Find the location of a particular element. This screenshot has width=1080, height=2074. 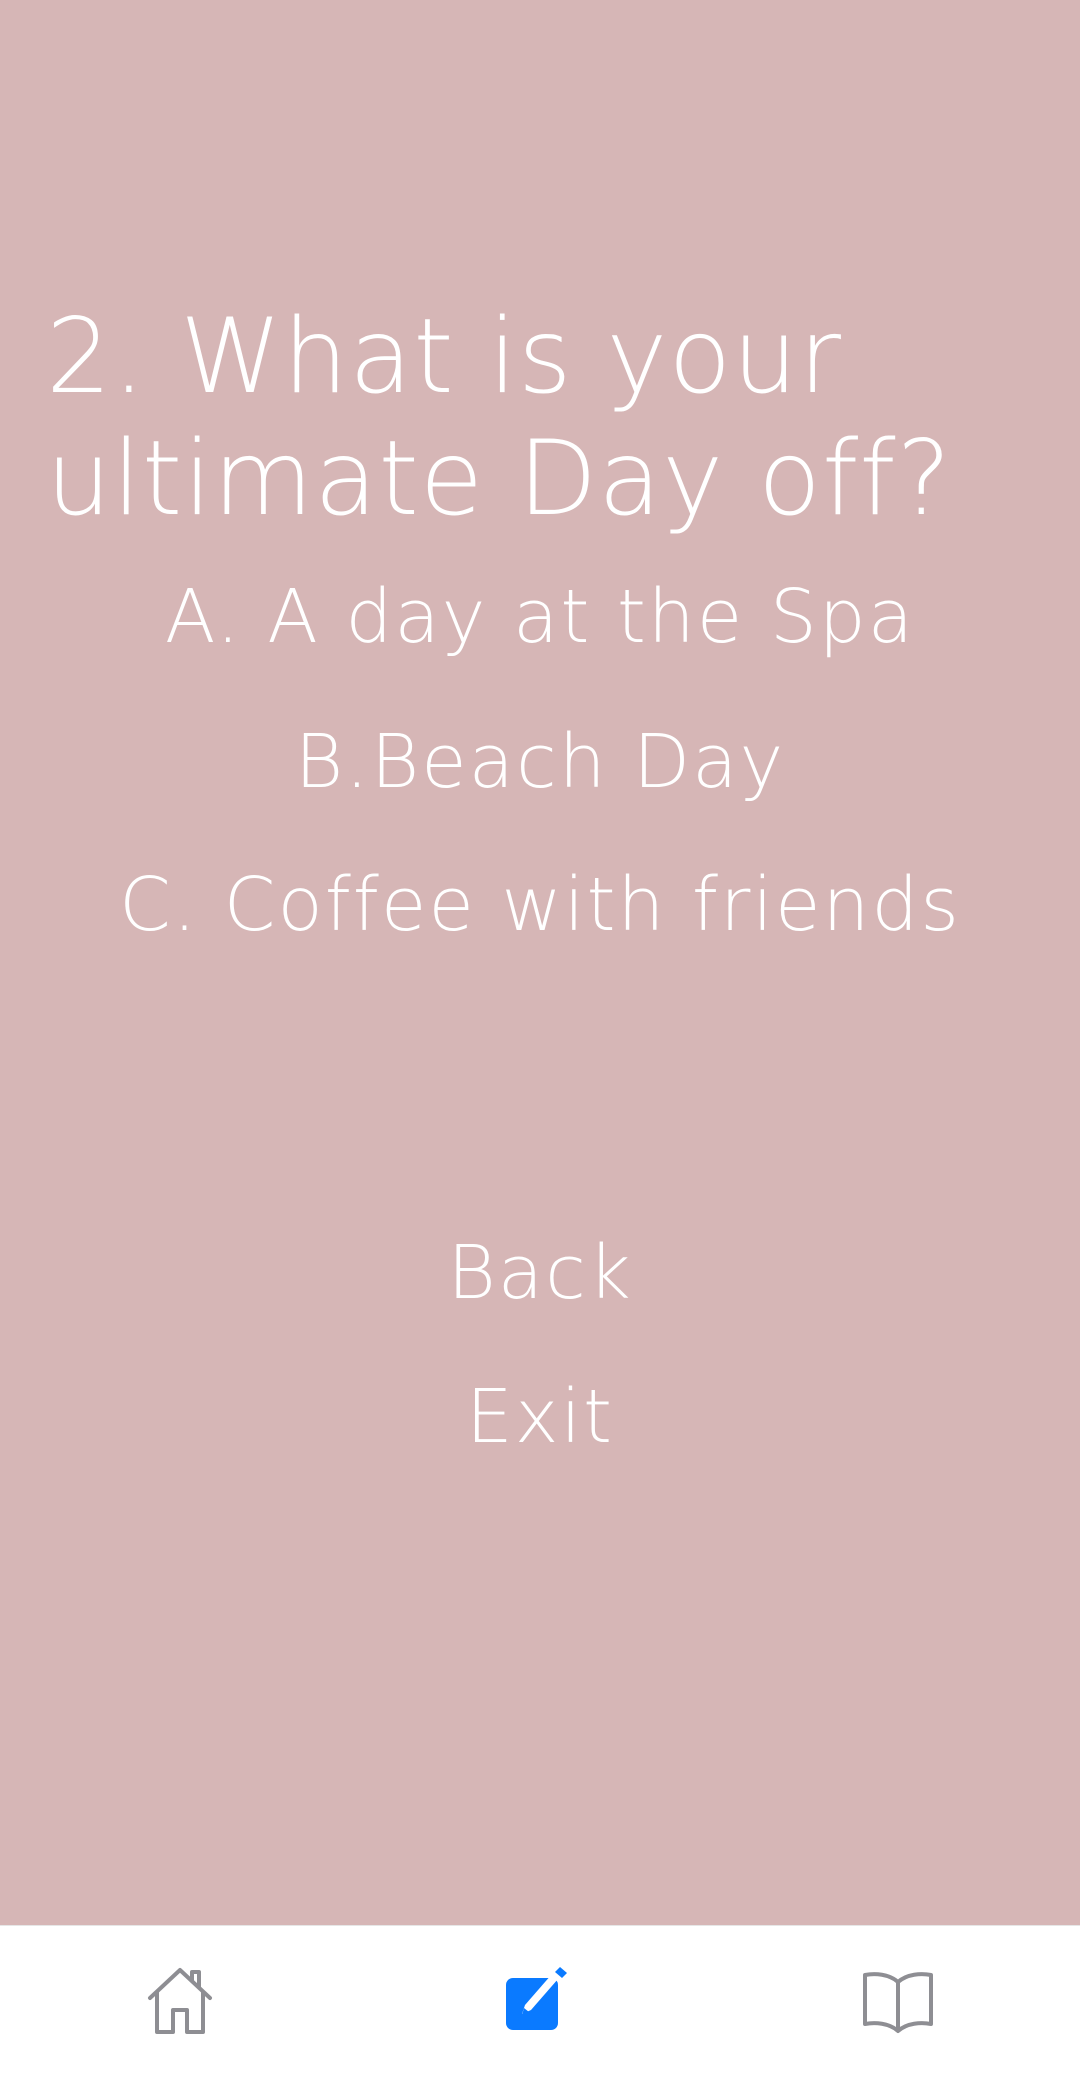

tab-quiz is located at coordinates (536, 2000).